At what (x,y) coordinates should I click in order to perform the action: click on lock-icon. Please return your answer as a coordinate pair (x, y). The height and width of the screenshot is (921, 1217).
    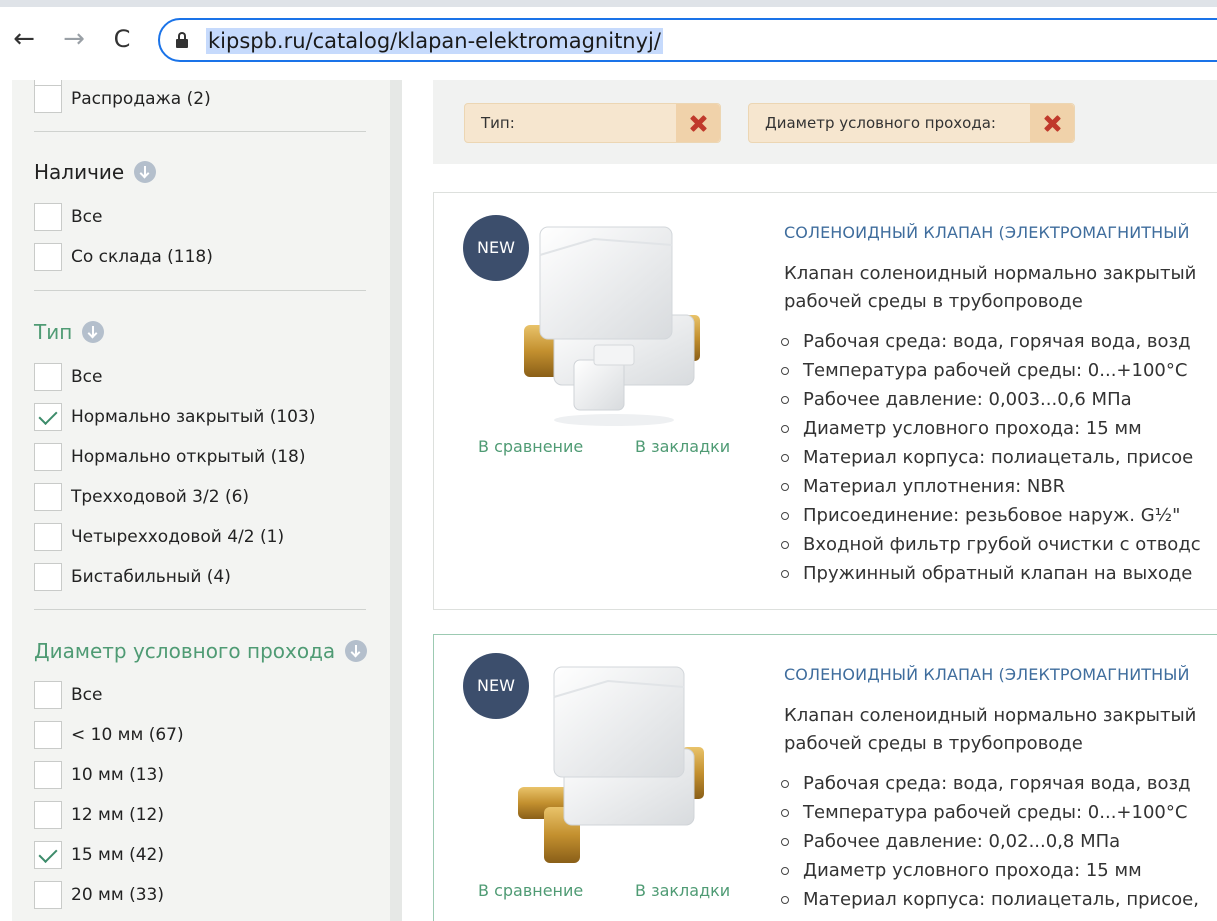
    Looking at the image, I should click on (182, 40).